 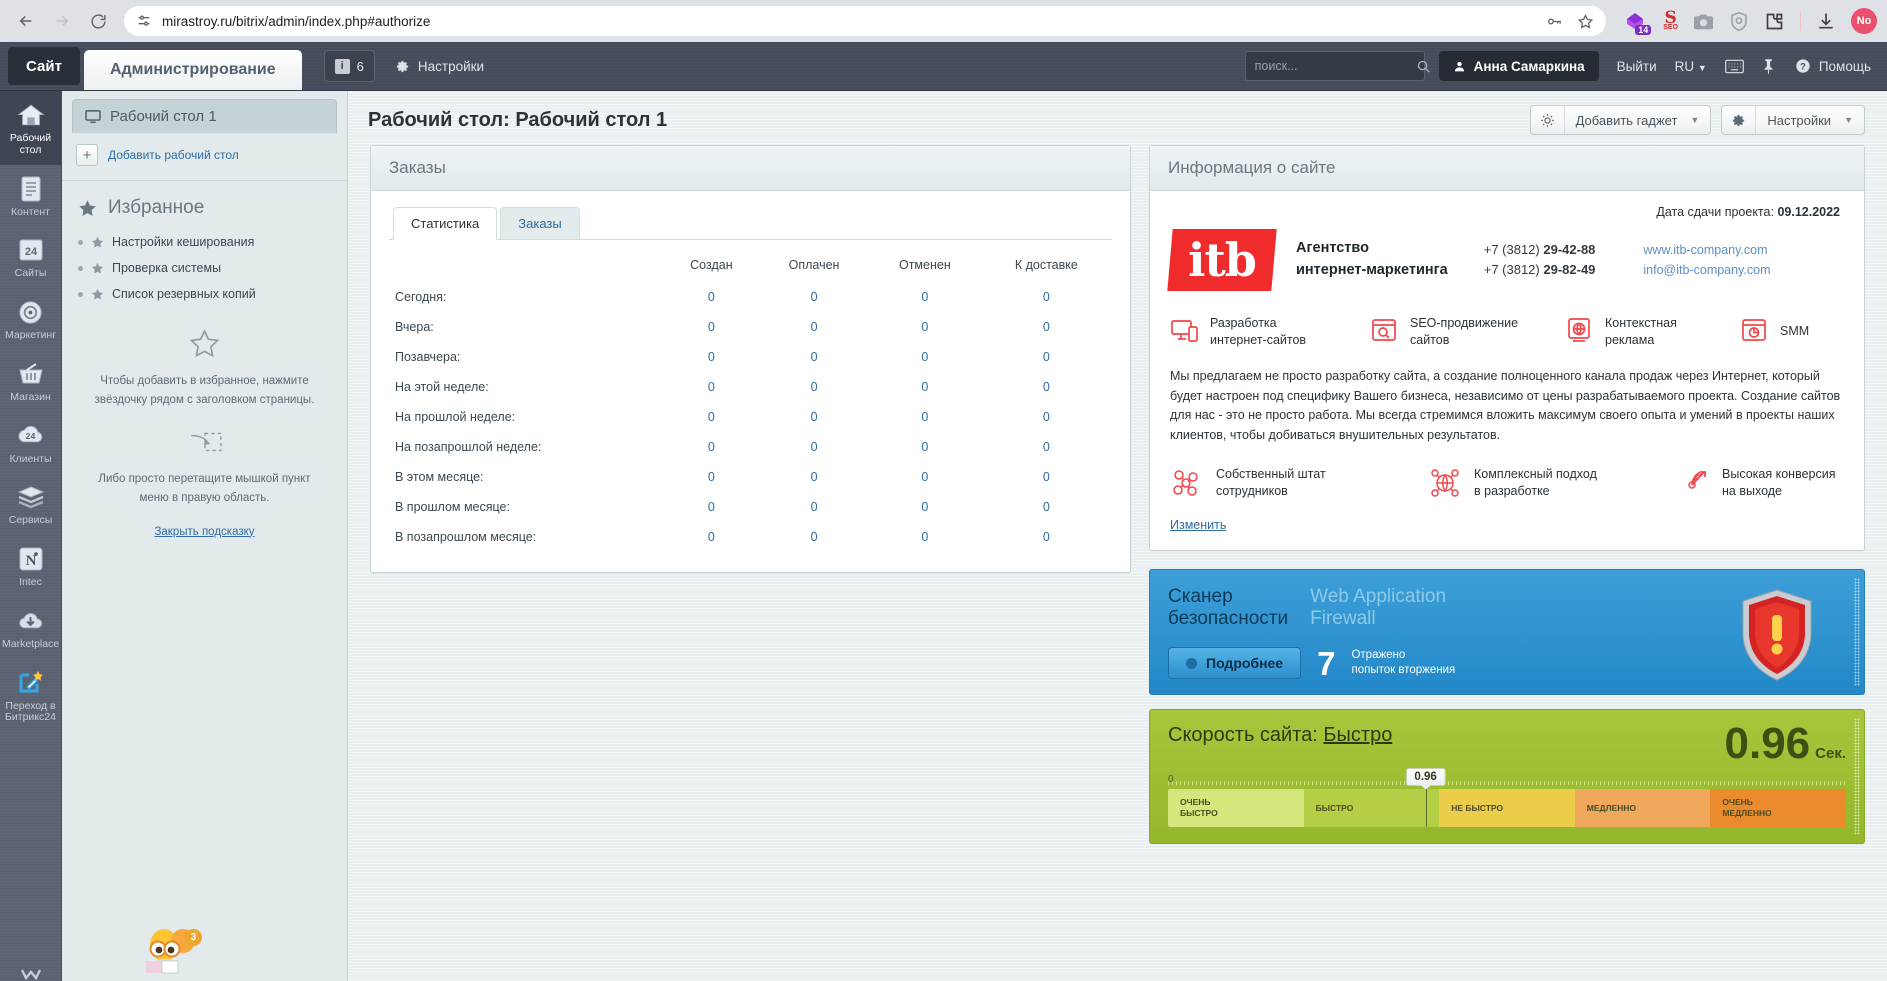 I want to click on logout-link: Выйти, so click(x=1637, y=66).